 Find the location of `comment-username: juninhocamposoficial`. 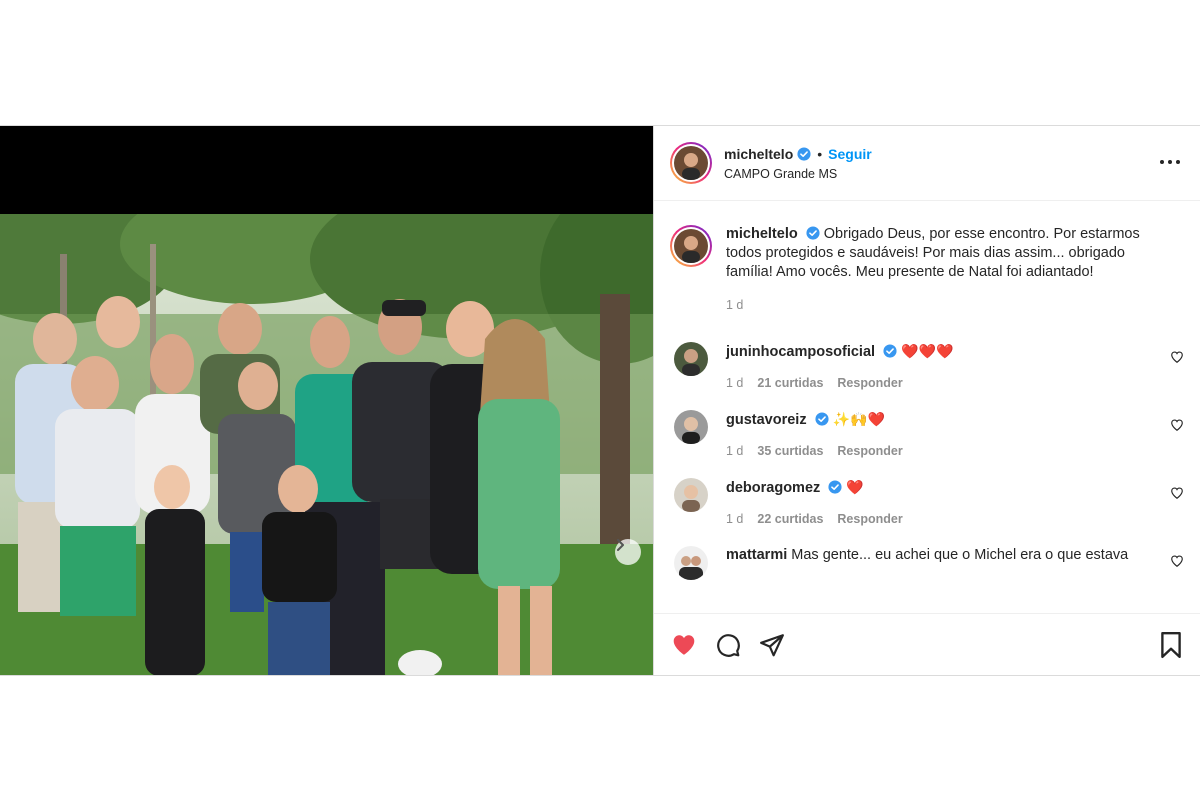

comment-username: juninhocamposoficial is located at coordinates (800, 352).